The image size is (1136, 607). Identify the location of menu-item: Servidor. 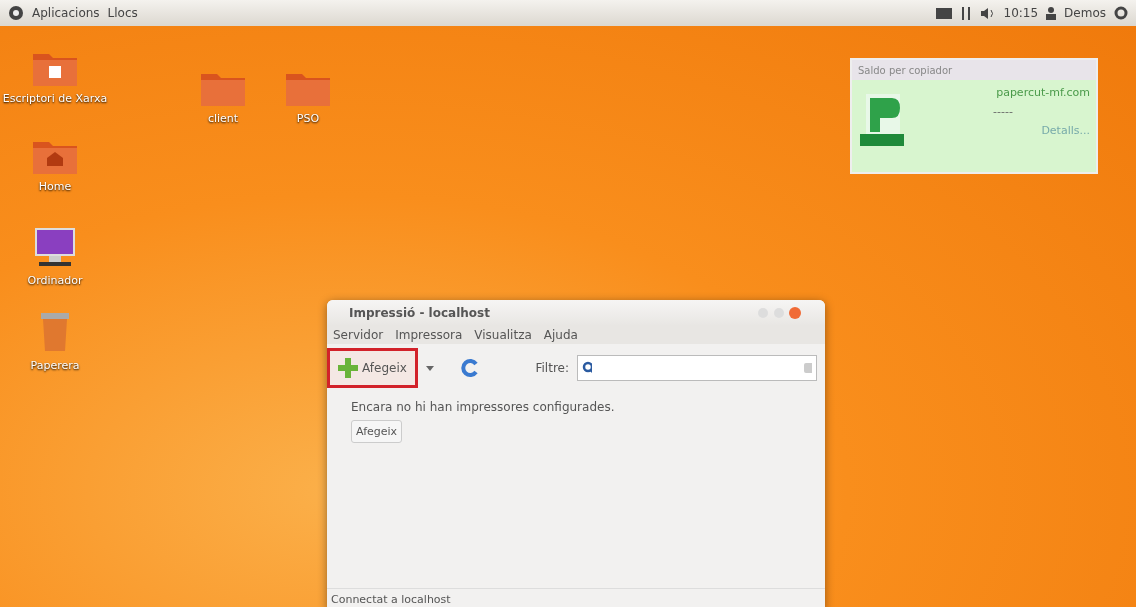
(358, 335).